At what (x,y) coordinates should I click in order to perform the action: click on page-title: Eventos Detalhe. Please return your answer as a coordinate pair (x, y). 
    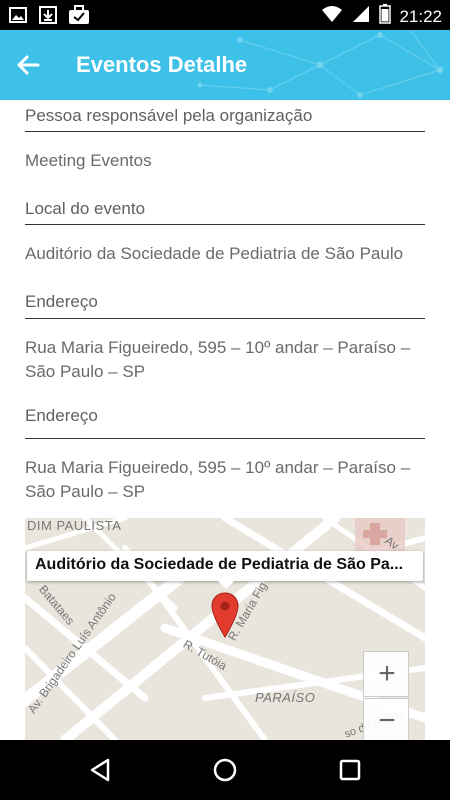
    Looking at the image, I should click on (162, 64).